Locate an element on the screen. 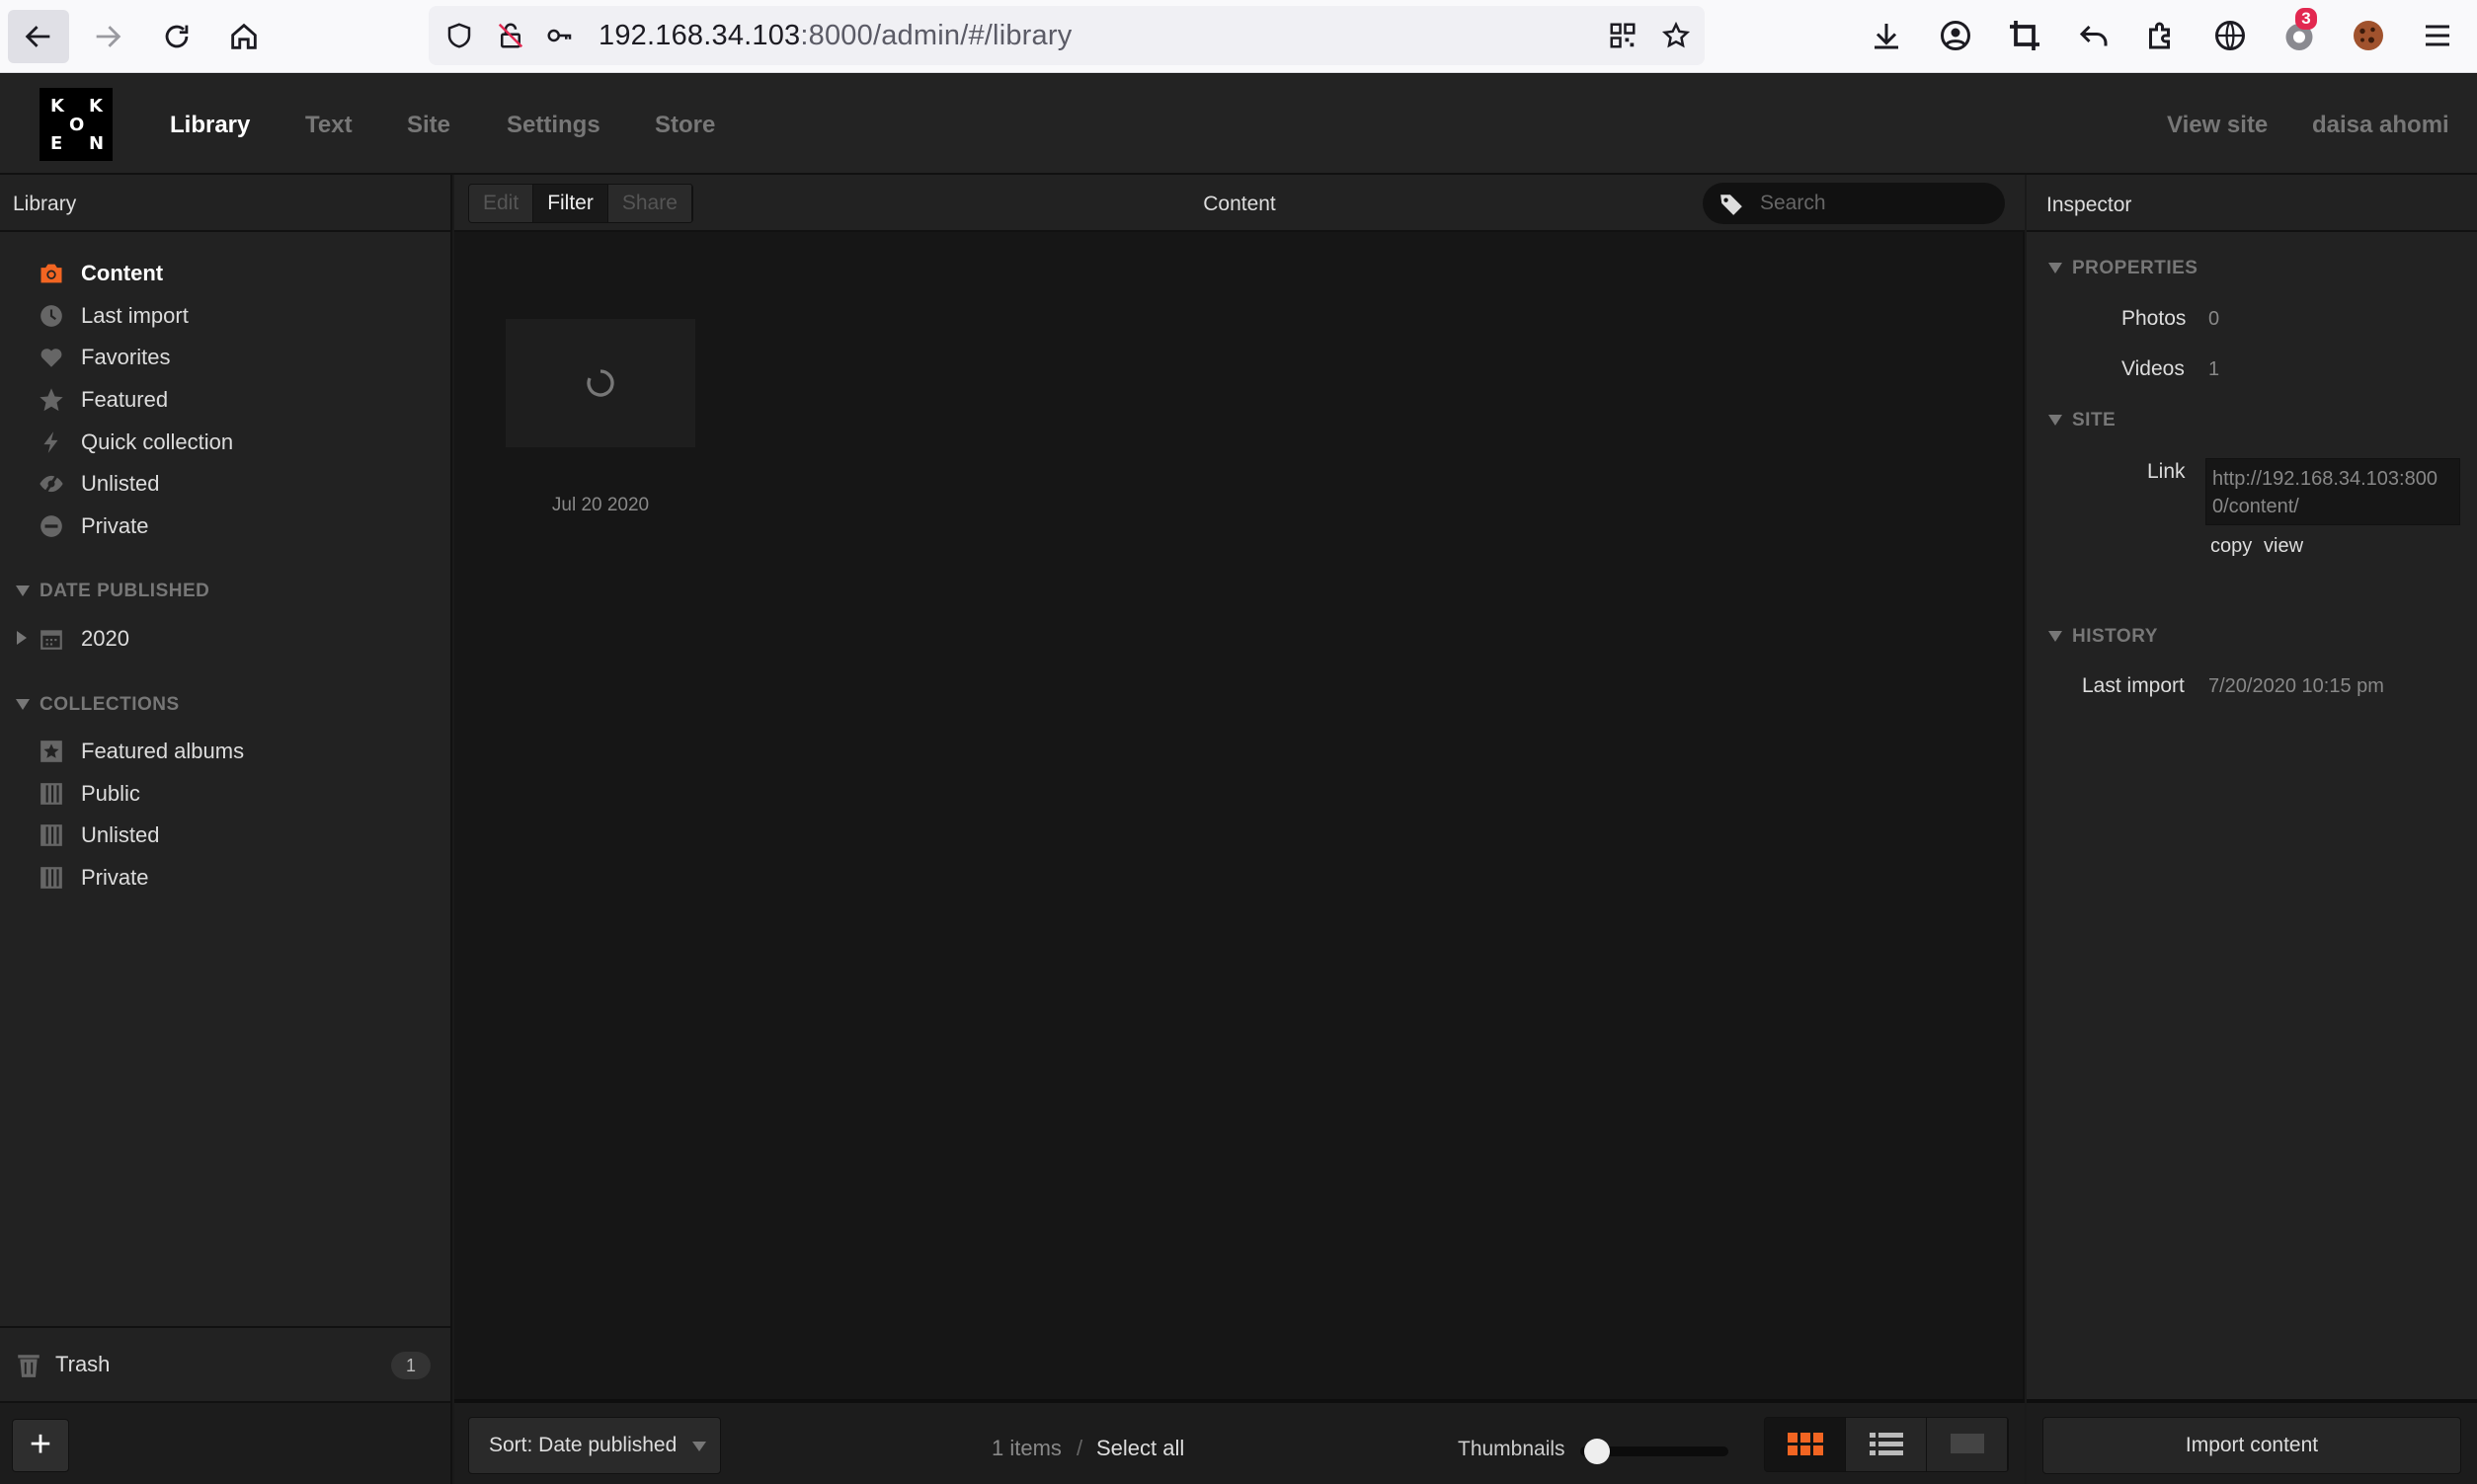 The image size is (2477, 1484). link-label: Link is located at coordinates (2166, 472).